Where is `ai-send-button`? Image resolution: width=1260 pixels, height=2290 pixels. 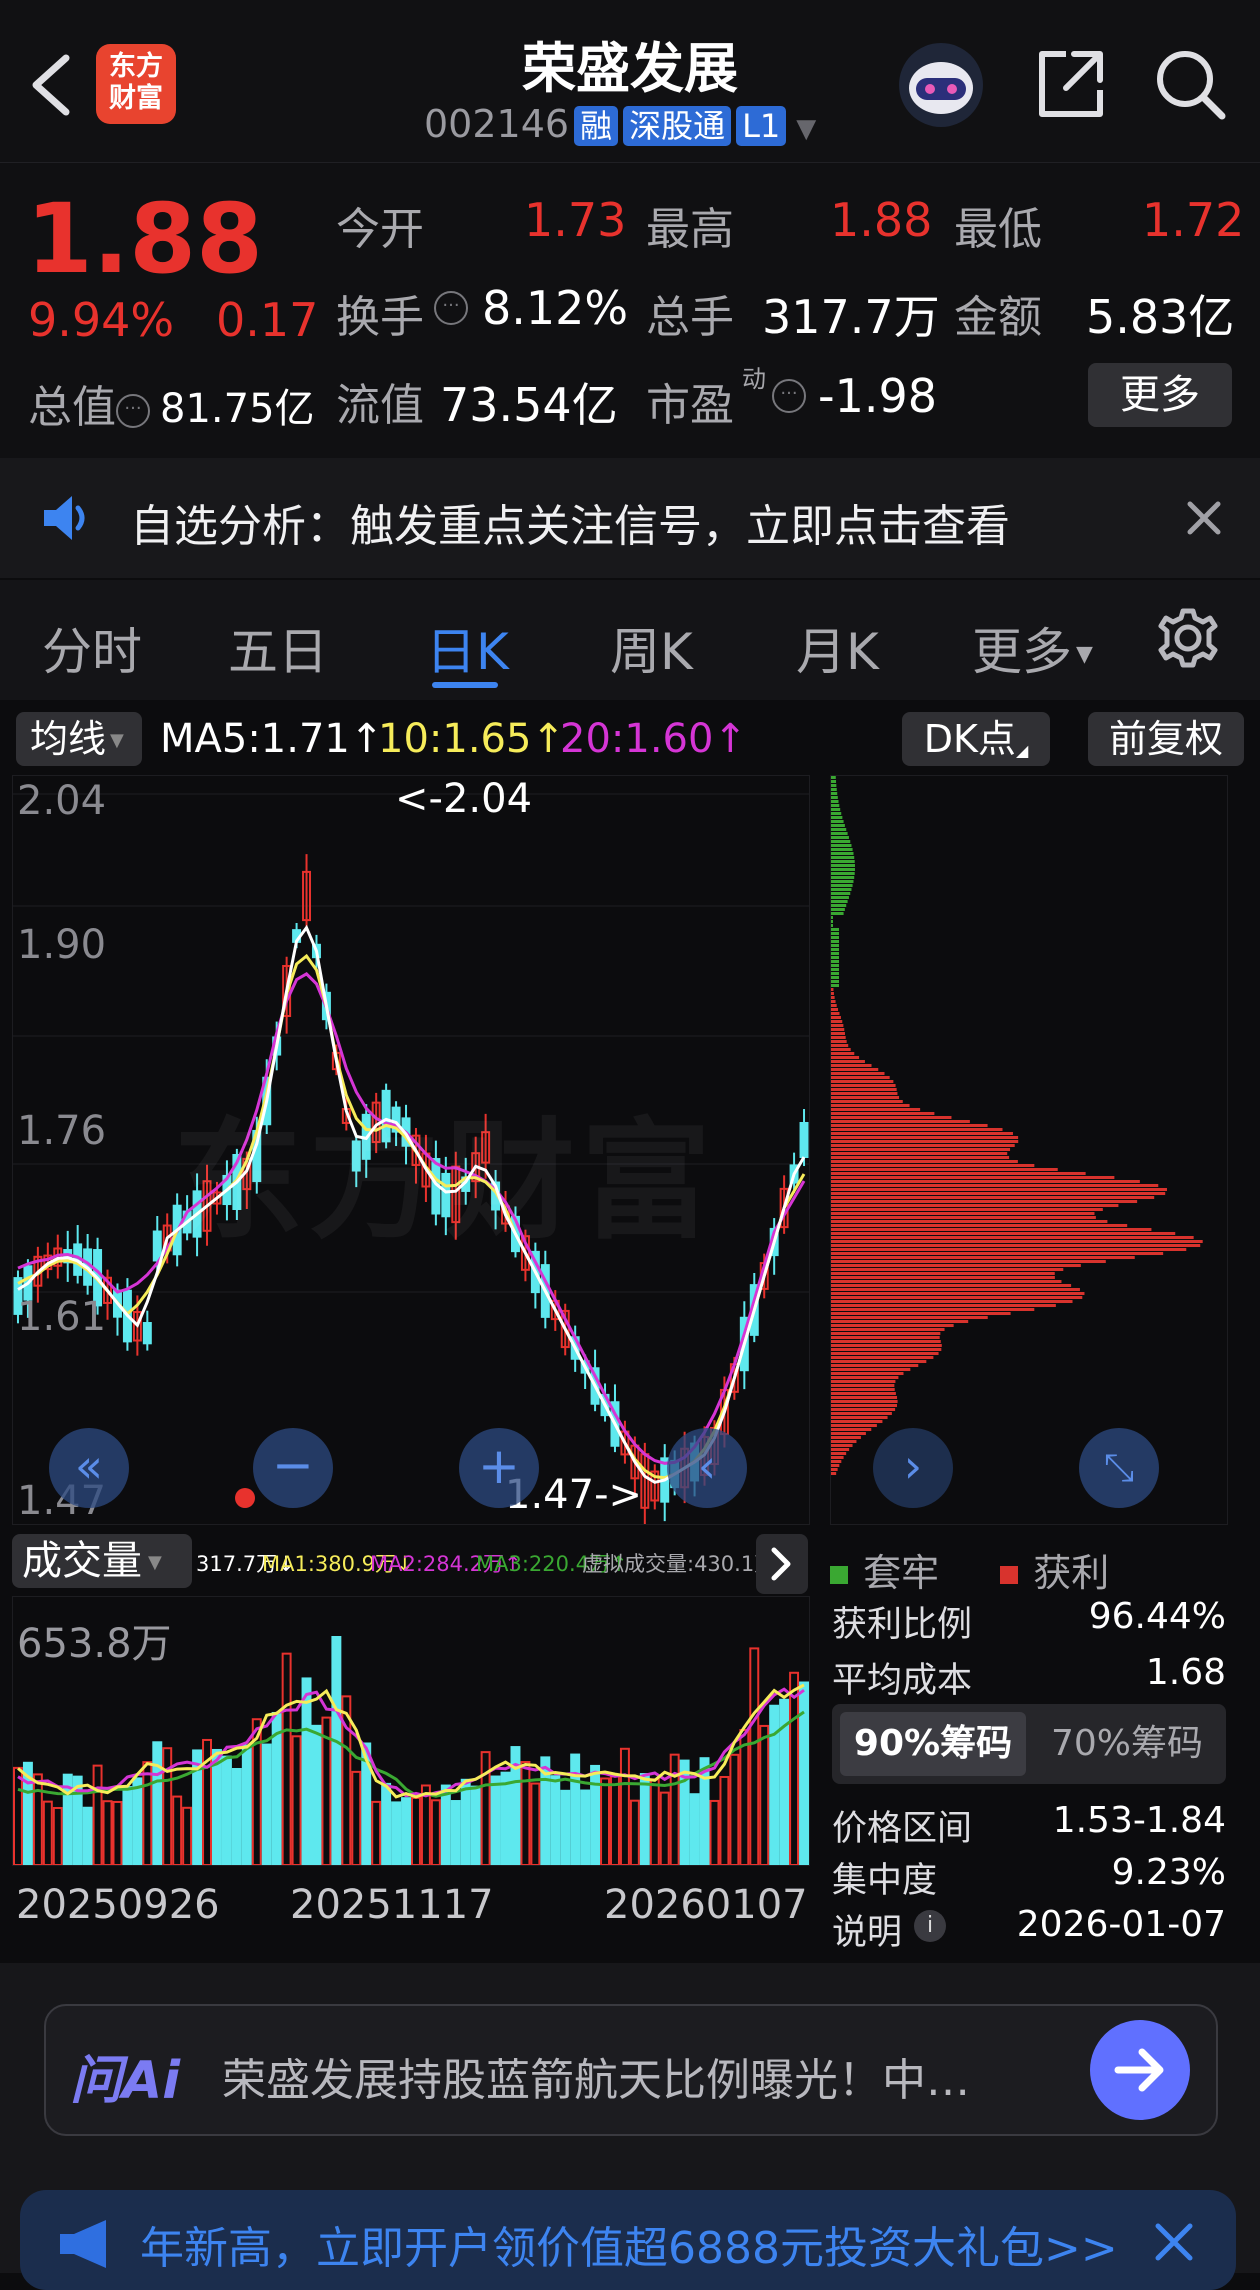 ai-send-button is located at coordinates (1140, 2070).